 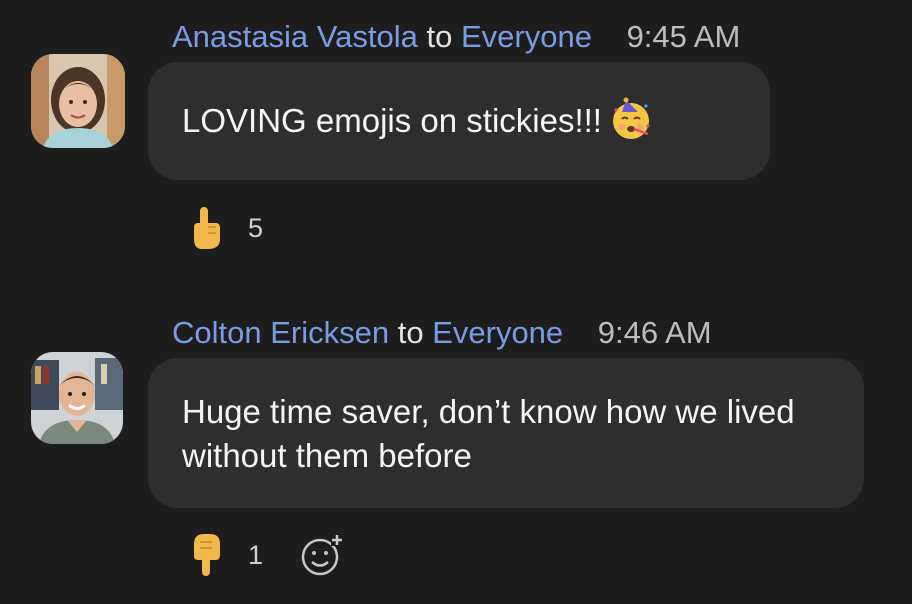 I want to click on message-header: Colton Ericksen to Everyone 9:46 AM, so click(x=442, y=333).